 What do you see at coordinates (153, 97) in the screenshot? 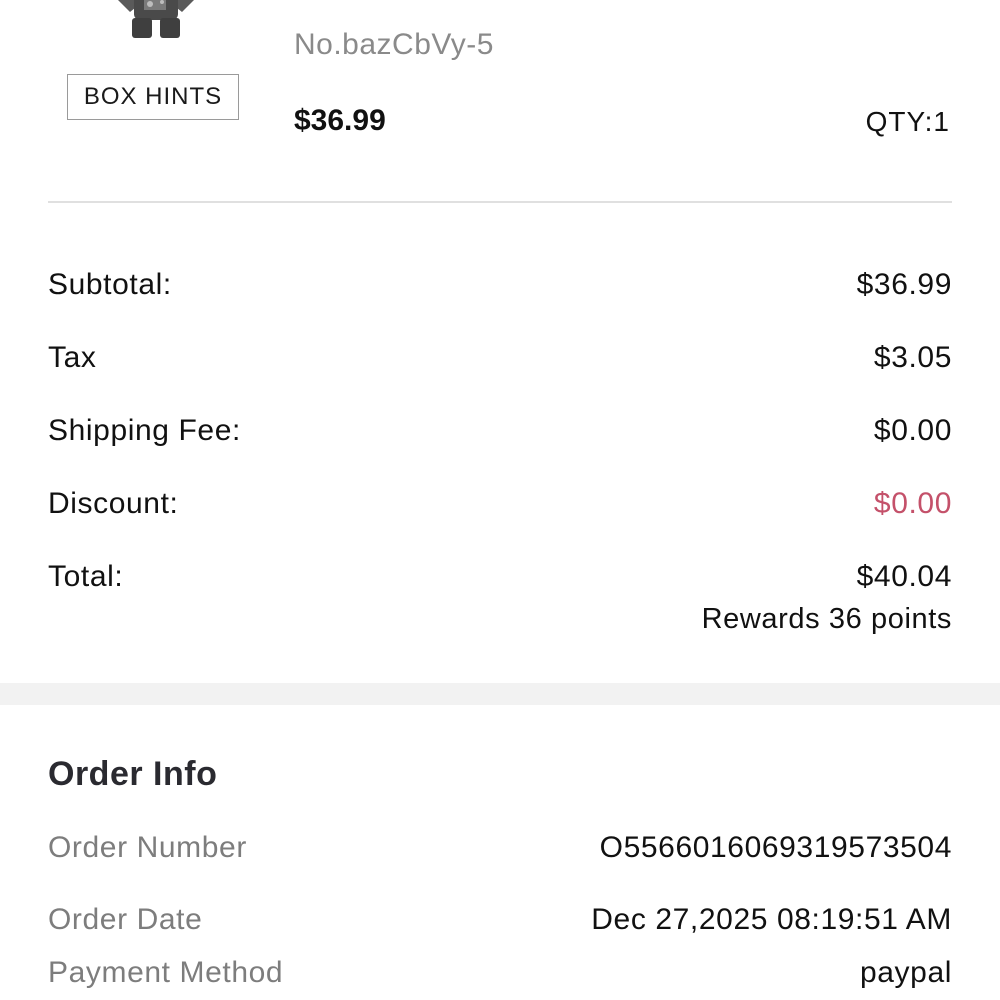
I see `box-hints-button: BOX HINTS` at bounding box center [153, 97].